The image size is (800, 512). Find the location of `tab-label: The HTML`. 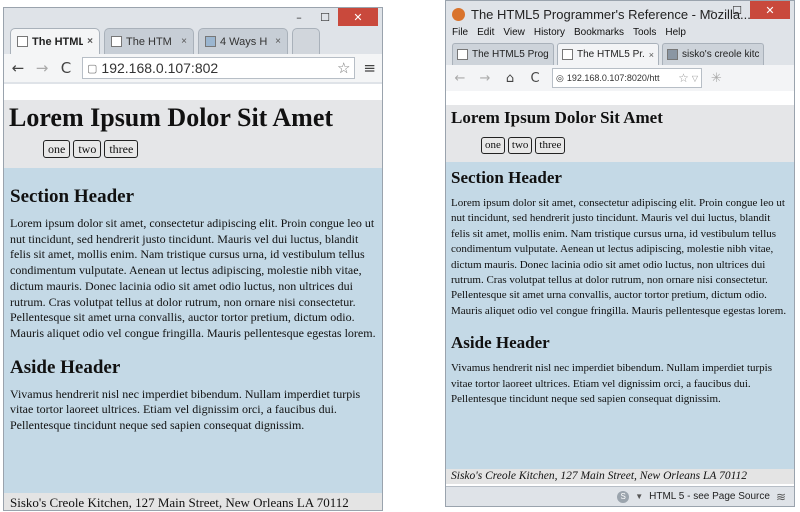

tab-label: The HTML is located at coordinates (58, 41).